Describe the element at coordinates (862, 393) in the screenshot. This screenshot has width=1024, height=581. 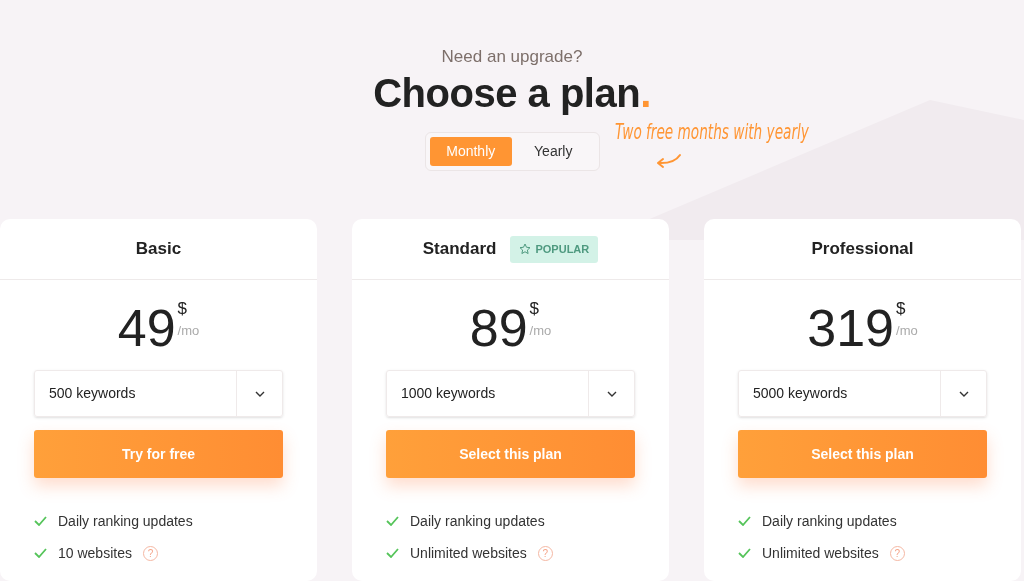
I see `keywords-dropdown: 5000 keywords` at that location.